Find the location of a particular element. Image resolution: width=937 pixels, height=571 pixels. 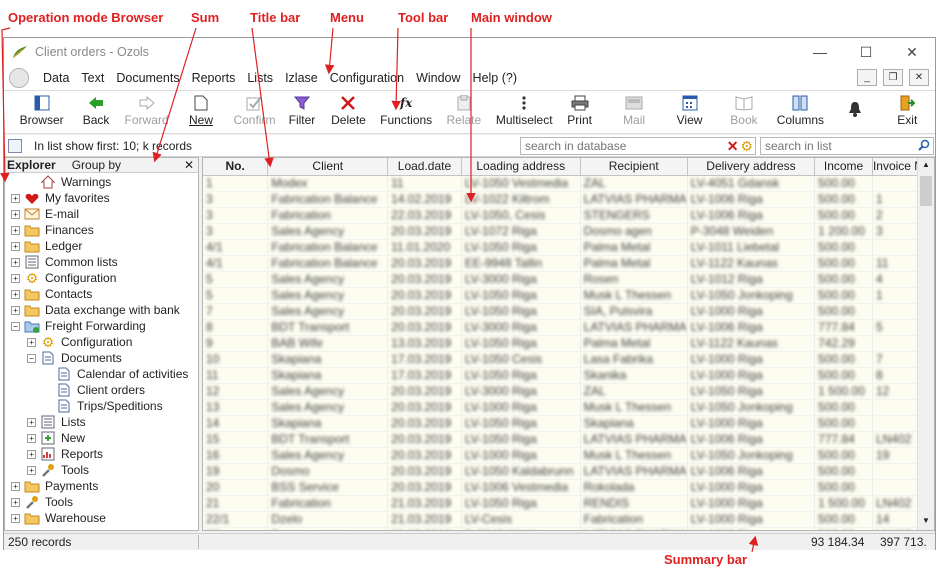

notifications-button is located at coordinates (855, 112).